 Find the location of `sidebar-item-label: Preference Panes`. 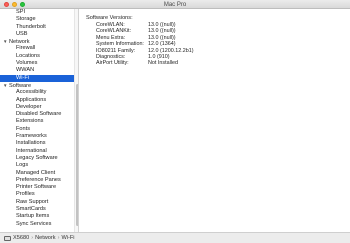

sidebar-item-label: Preference Panes is located at coordinates (38, 179).